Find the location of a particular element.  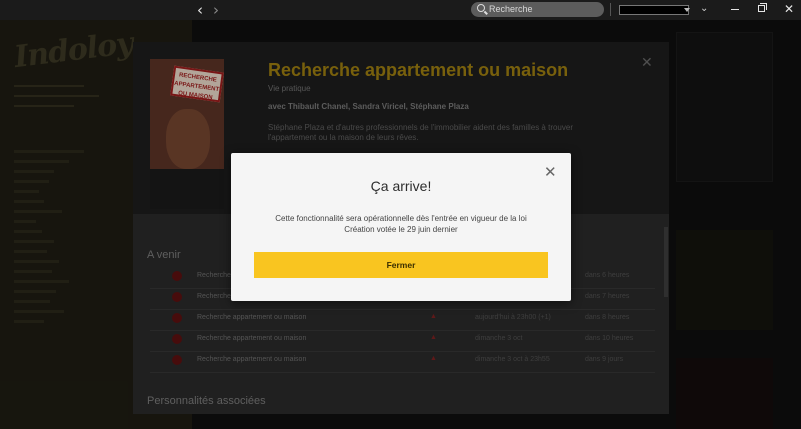

chevron-down-icon: ⌄ is located at coordinates (704, 8).